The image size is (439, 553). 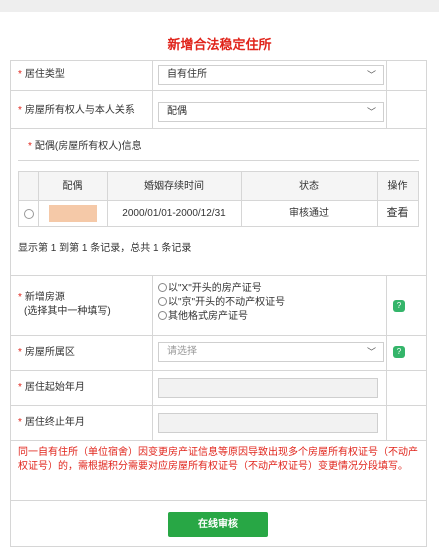 I want to click on start-month-input, so click(x=268, y=388).